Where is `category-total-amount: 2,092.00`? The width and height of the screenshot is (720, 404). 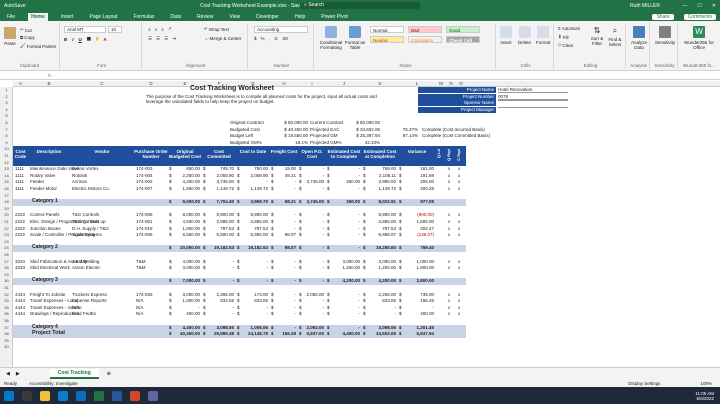 category-total-amount: 2,092.00 is located at coordinates (311, 327).